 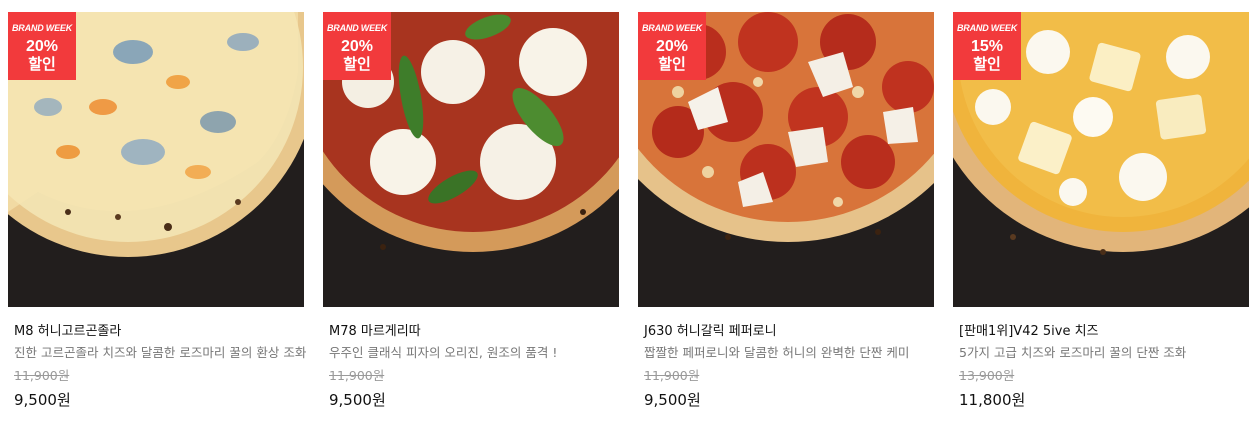 I want to click on original-price: 13,900원, so click(x=987, y=375).